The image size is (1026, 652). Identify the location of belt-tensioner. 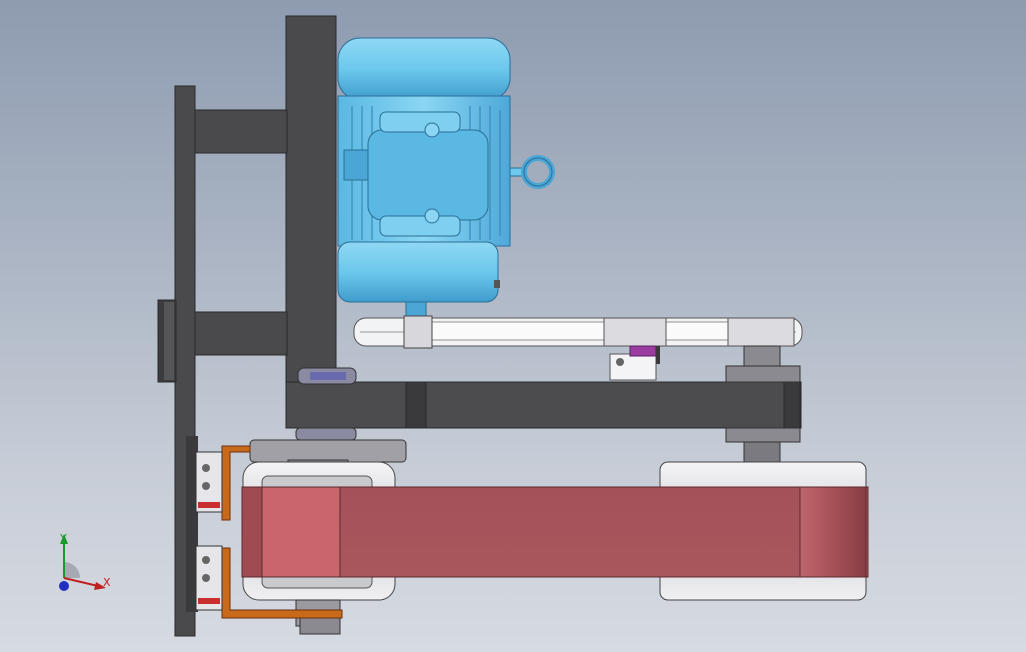
(634, 363).